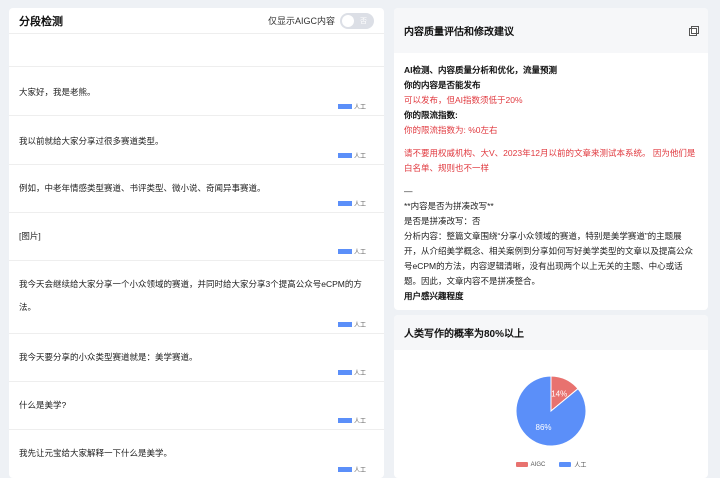 Image resolution: width=720 pixels, height=478 pixels. What do you see at coordinates (463, 100) in the screenshot?
I see `publishable-answer: 可以发布，但AI指数须低于20%` at bounding box center [463, 100].